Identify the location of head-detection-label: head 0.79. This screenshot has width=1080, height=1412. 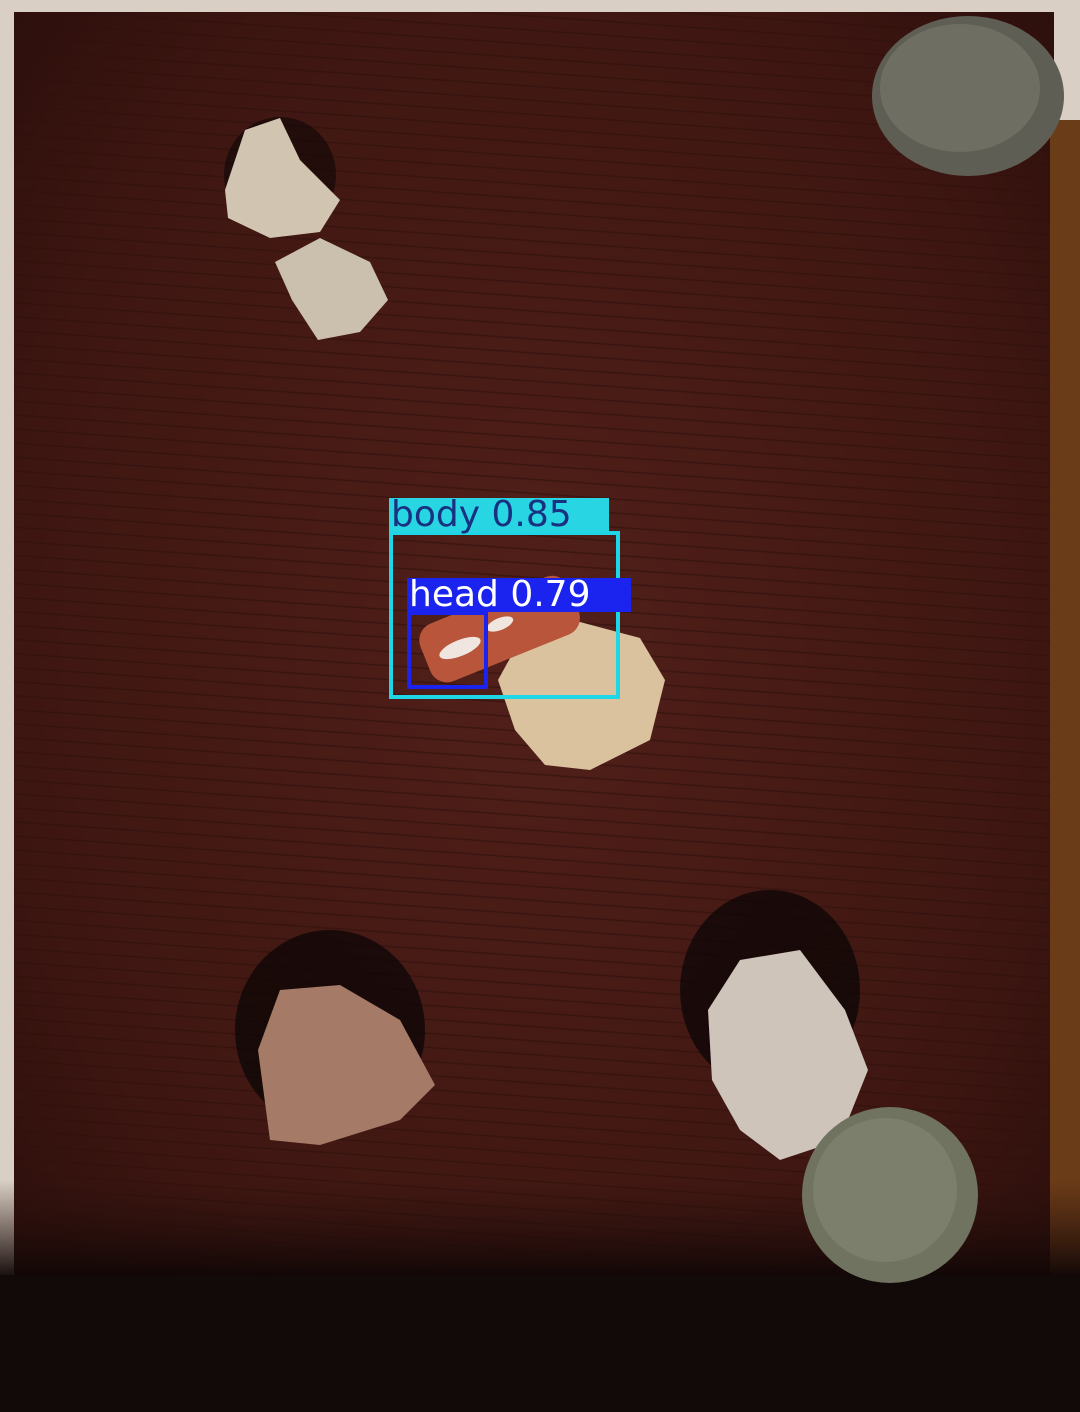
(519, 595).